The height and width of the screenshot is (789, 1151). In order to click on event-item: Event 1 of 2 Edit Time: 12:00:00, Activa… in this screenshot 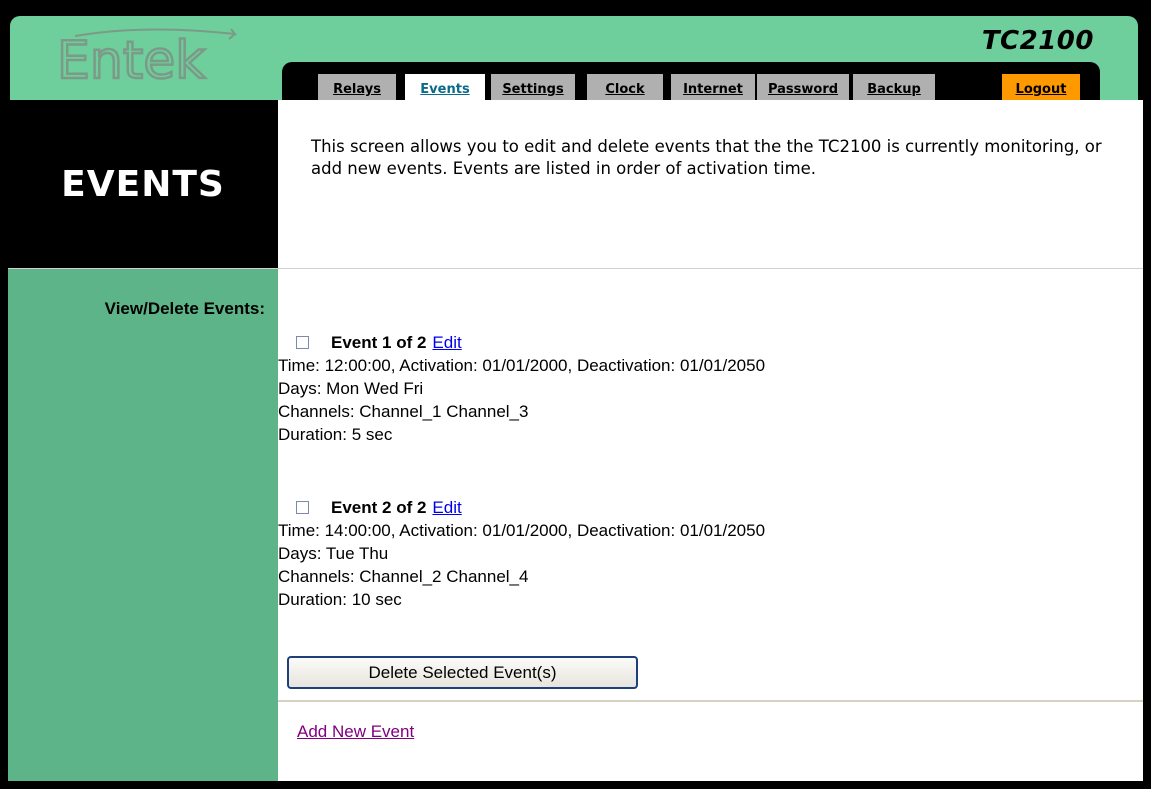, I will do `click(688, 388)`.